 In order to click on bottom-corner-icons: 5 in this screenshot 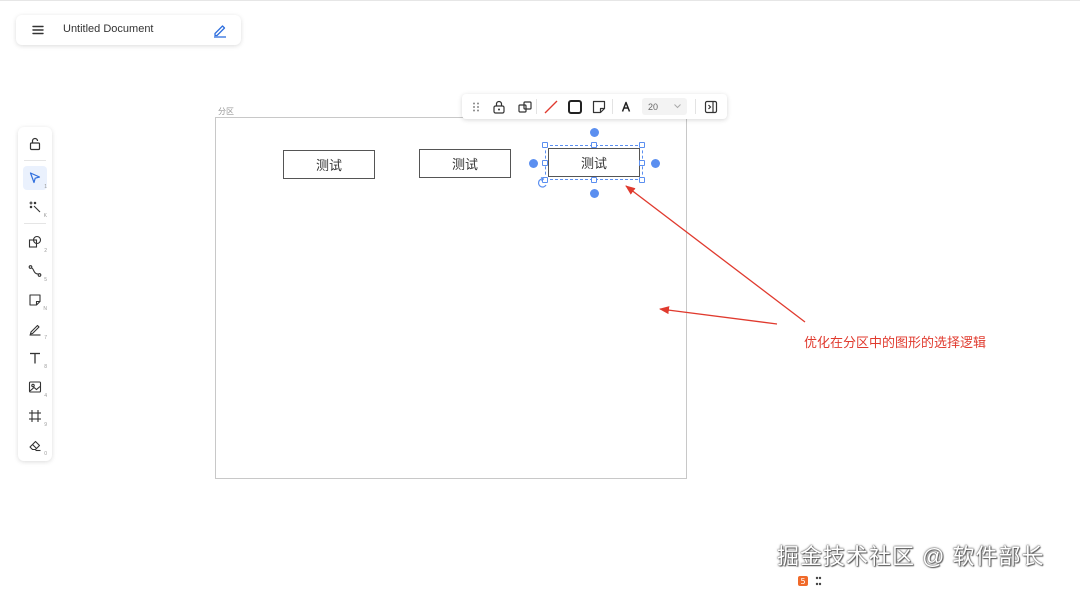, I will do `click(812, 581)`.